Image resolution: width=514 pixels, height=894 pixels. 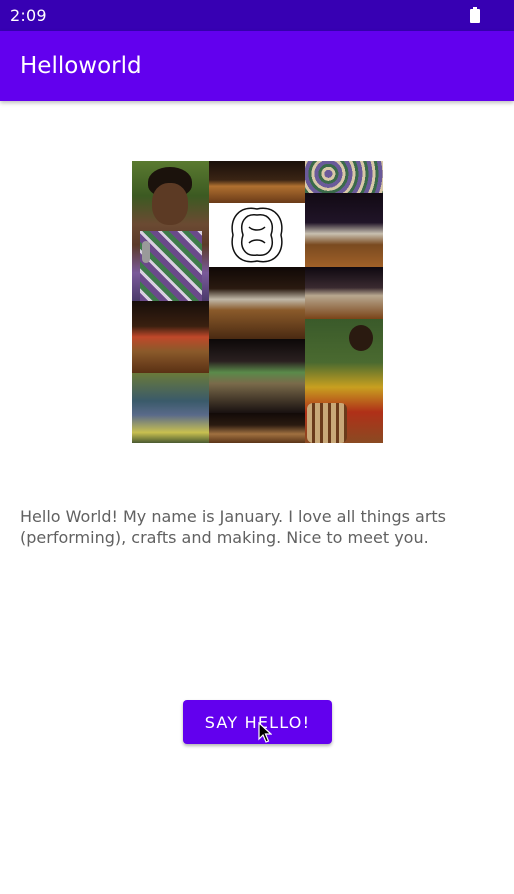 I want to click on collage-stage-left, so click(x=170, y=337).